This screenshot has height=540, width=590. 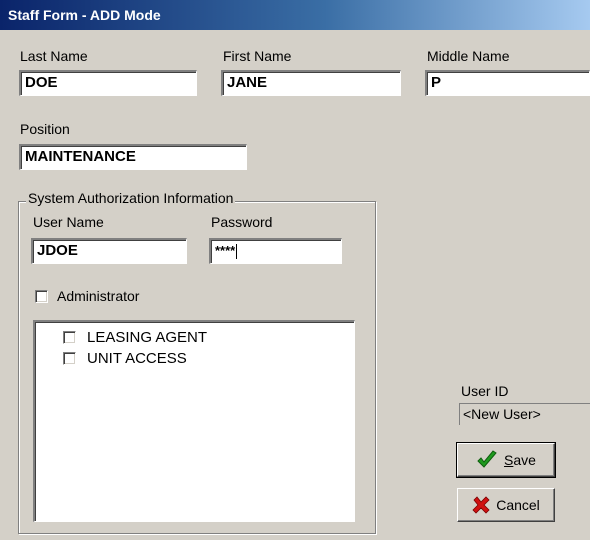 What do you see at coordinates (257, 56) in the screenshot?
I see `first-name-label: First Name` at bounding box center [257, 56].